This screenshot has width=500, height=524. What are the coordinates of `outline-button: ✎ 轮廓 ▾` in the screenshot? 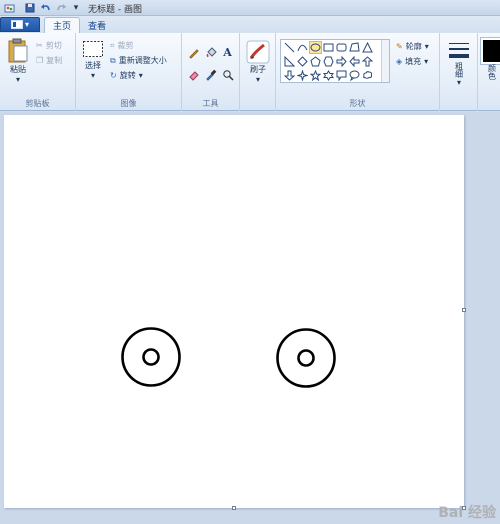 It's located at (412, 46).